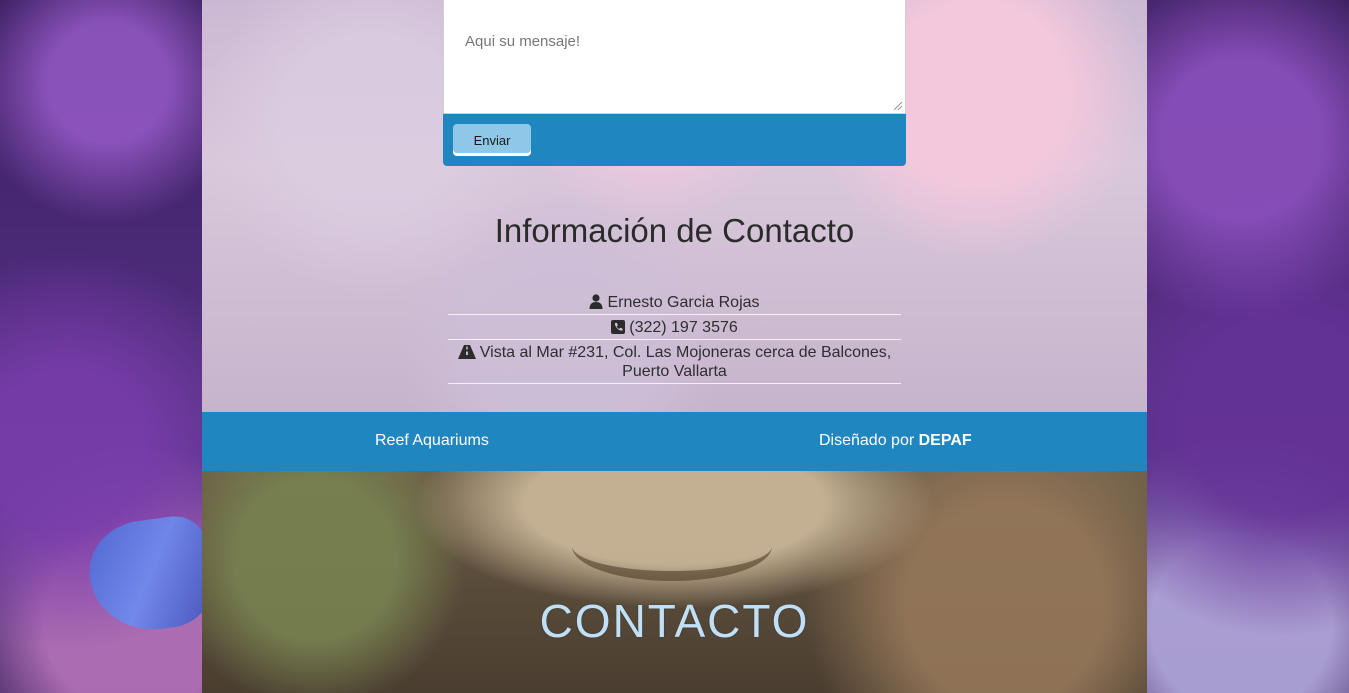  Describe the element at coordinates (674, 63) in the screenshot. I see `message-textarea: Aqui su mensaje!` at that location.